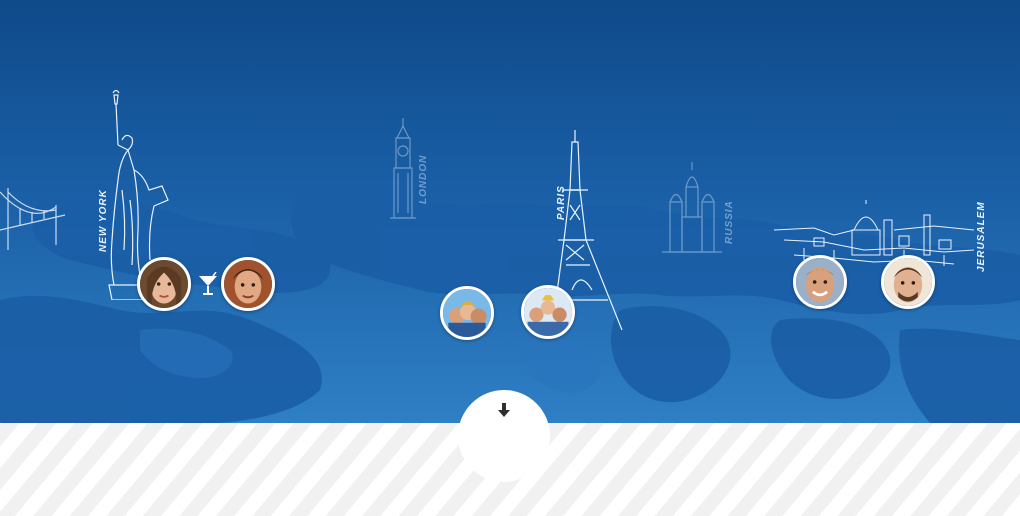 The image size is (1020, 516). Describe the element at coordinates (729, 222) in the screenshot. I see `city-label-russia: RUSSIA` at that location.